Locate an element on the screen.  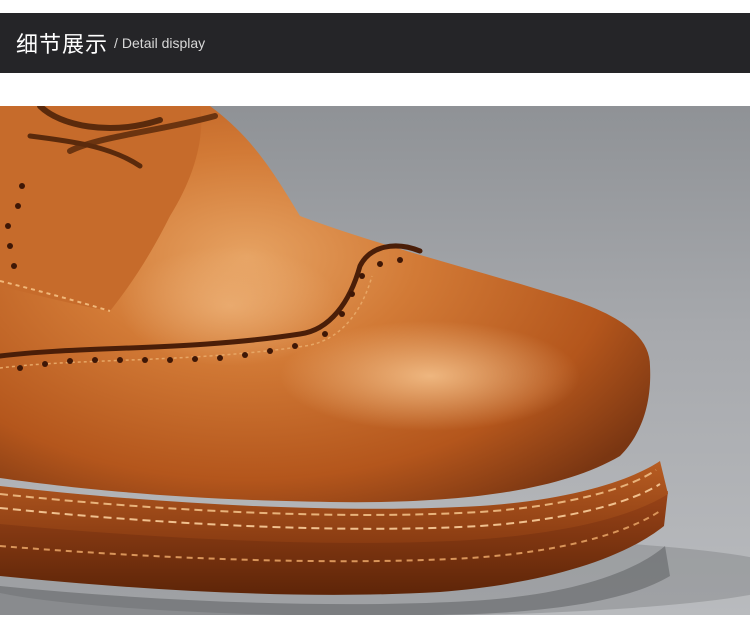
top-spacer is located at coordinates (375, 6).